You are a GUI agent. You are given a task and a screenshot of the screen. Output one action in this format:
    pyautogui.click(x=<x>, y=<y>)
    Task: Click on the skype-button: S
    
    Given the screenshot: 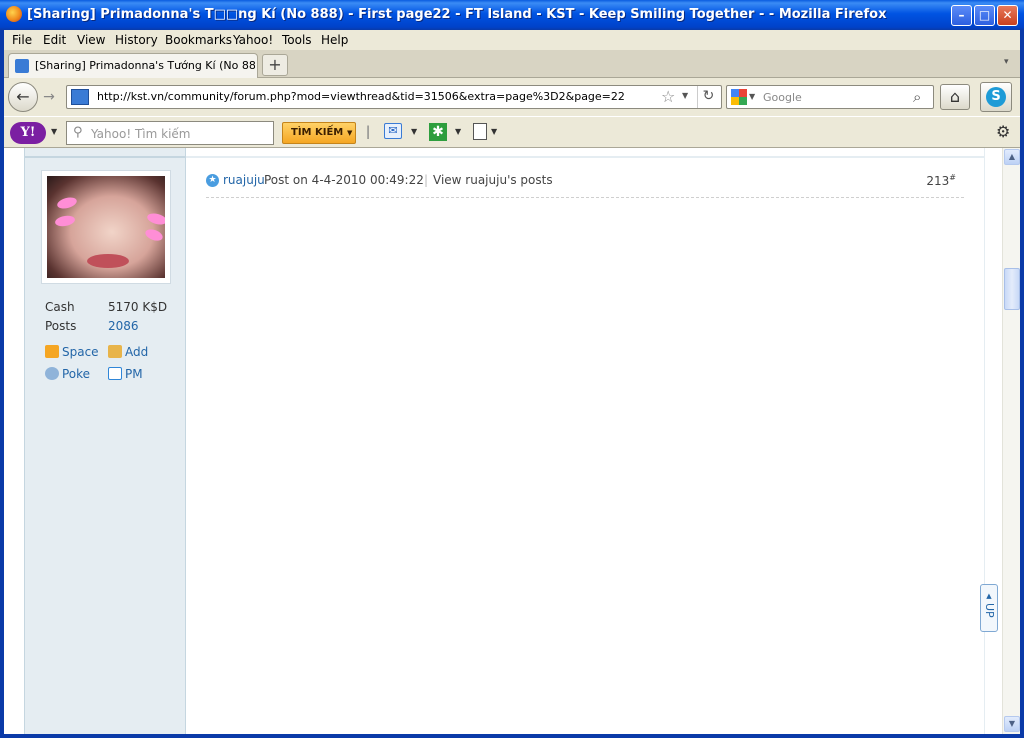 What is the action you would take?
    pyautogui.click(x=996, y=97)
    